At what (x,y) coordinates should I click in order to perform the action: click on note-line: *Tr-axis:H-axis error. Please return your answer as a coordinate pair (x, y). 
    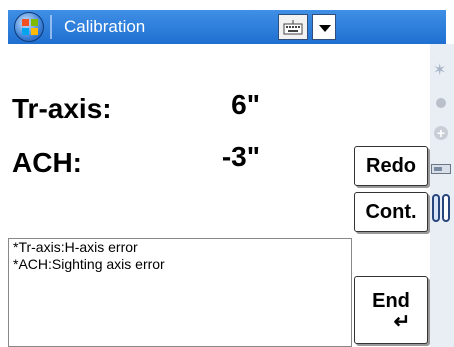
    Looking at the image, I should click on (75, 247).